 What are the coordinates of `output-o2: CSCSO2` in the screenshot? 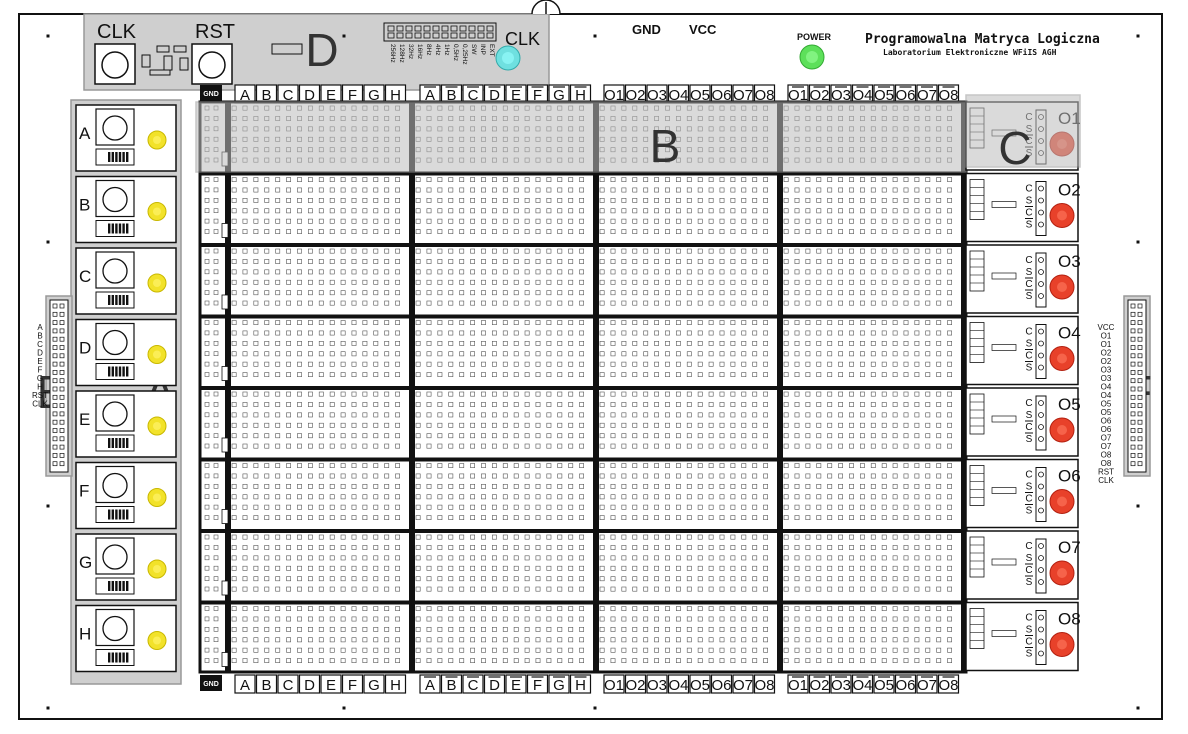 It's located at (1023, 207).